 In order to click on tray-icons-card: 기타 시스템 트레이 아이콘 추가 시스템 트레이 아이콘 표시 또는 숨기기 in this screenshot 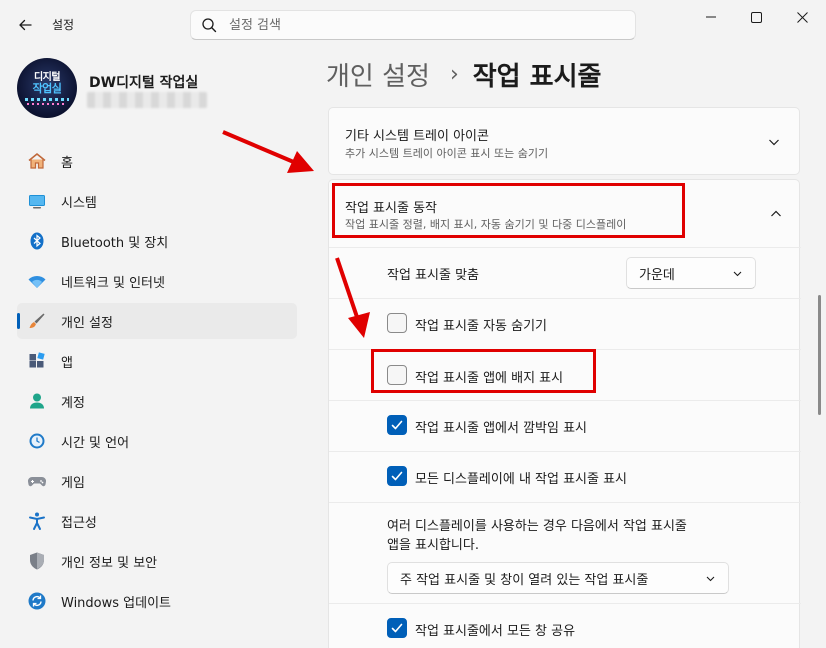, I will do `click(564, 141)`.